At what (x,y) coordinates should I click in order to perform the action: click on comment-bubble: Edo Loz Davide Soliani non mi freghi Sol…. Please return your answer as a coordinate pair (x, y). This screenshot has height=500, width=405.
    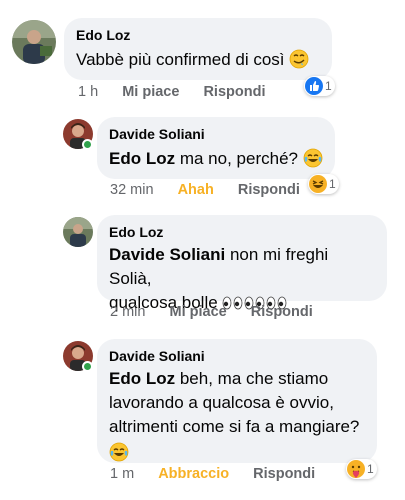
    Looking at the image, I should click on (242, 263).